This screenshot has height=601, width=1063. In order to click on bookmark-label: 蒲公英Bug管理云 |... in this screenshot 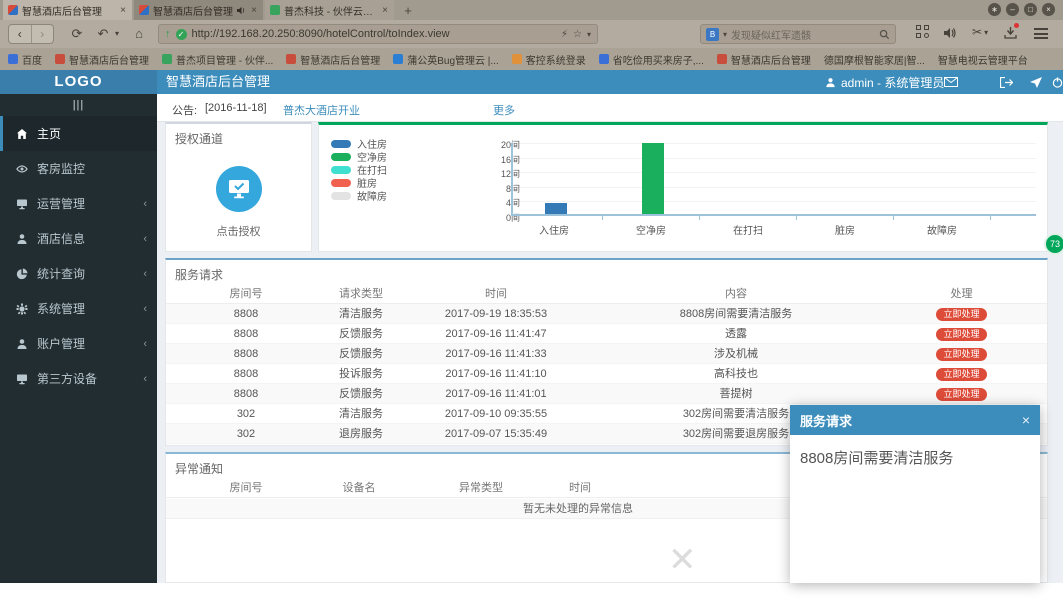, I will do `click(453, 61)`.